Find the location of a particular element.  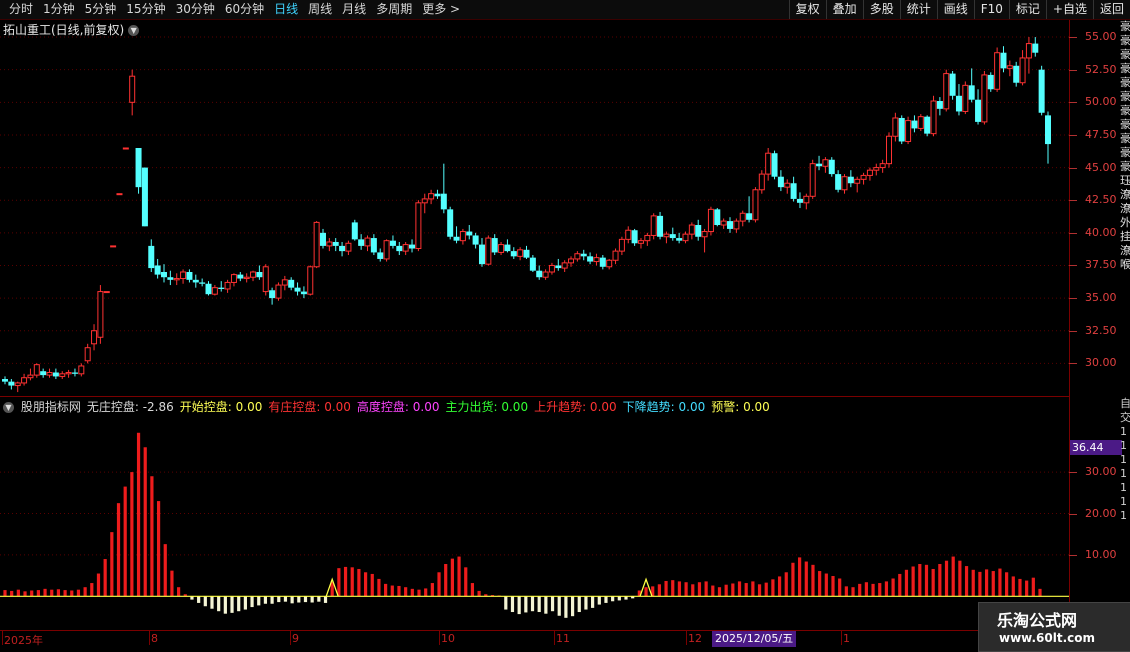

watermark-title: 乐淘公式网 is located at coordinates (1037, 620).